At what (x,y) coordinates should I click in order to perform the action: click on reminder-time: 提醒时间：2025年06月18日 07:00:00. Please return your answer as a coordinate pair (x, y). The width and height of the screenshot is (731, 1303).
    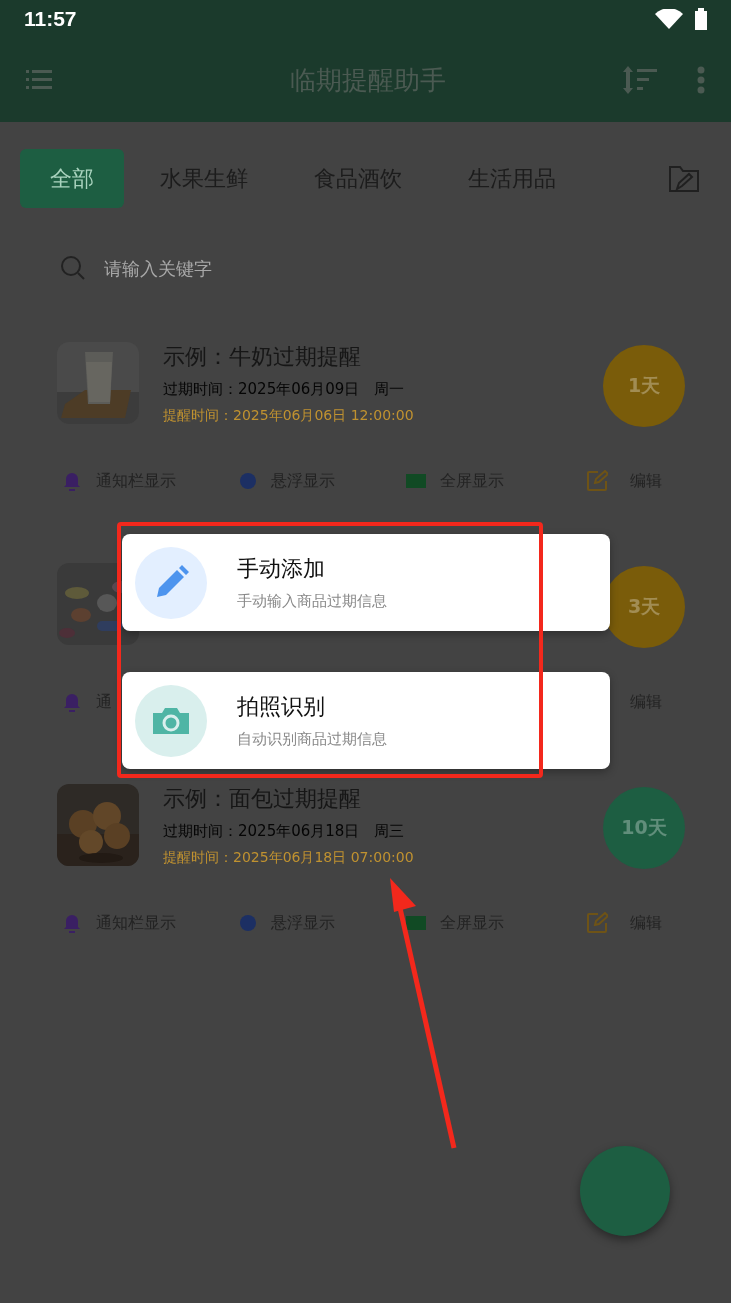
    Looking at the image, I should click on (289, 858).